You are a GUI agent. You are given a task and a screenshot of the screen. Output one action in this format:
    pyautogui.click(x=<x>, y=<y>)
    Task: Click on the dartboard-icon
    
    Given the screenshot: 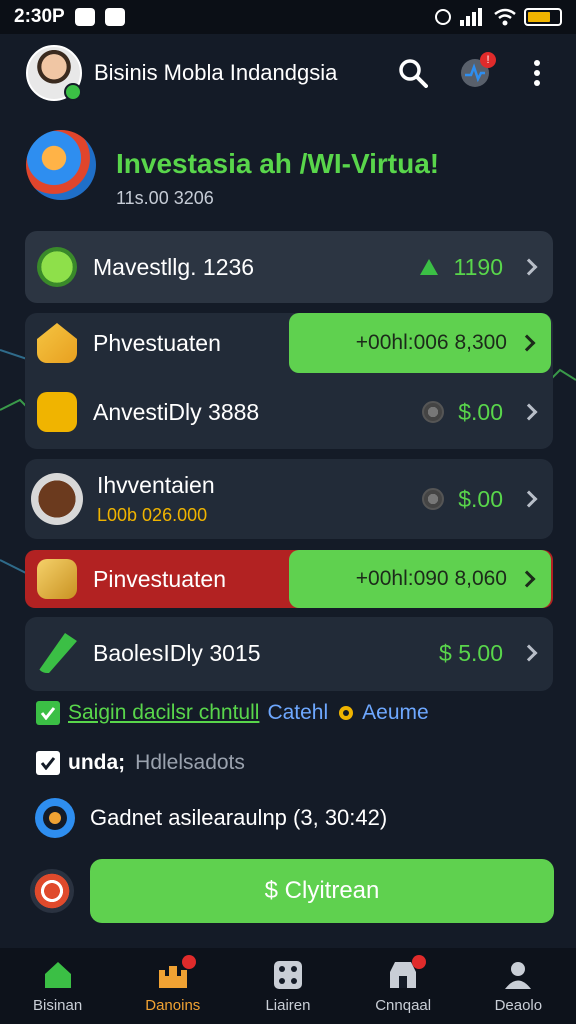 What is the action you would take?
    pyautogui.click(x=52, y=891)
    